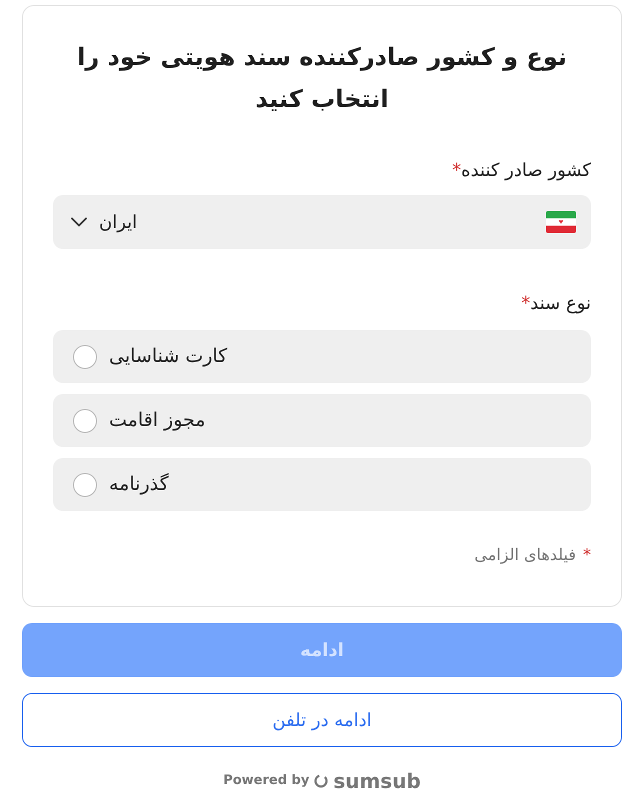 This screenshot has width=640, height=811. What do you see at coordinates (377, 781) in the screenshot?
I see `brand-name: sumsub` at bounding box center [377, 781].